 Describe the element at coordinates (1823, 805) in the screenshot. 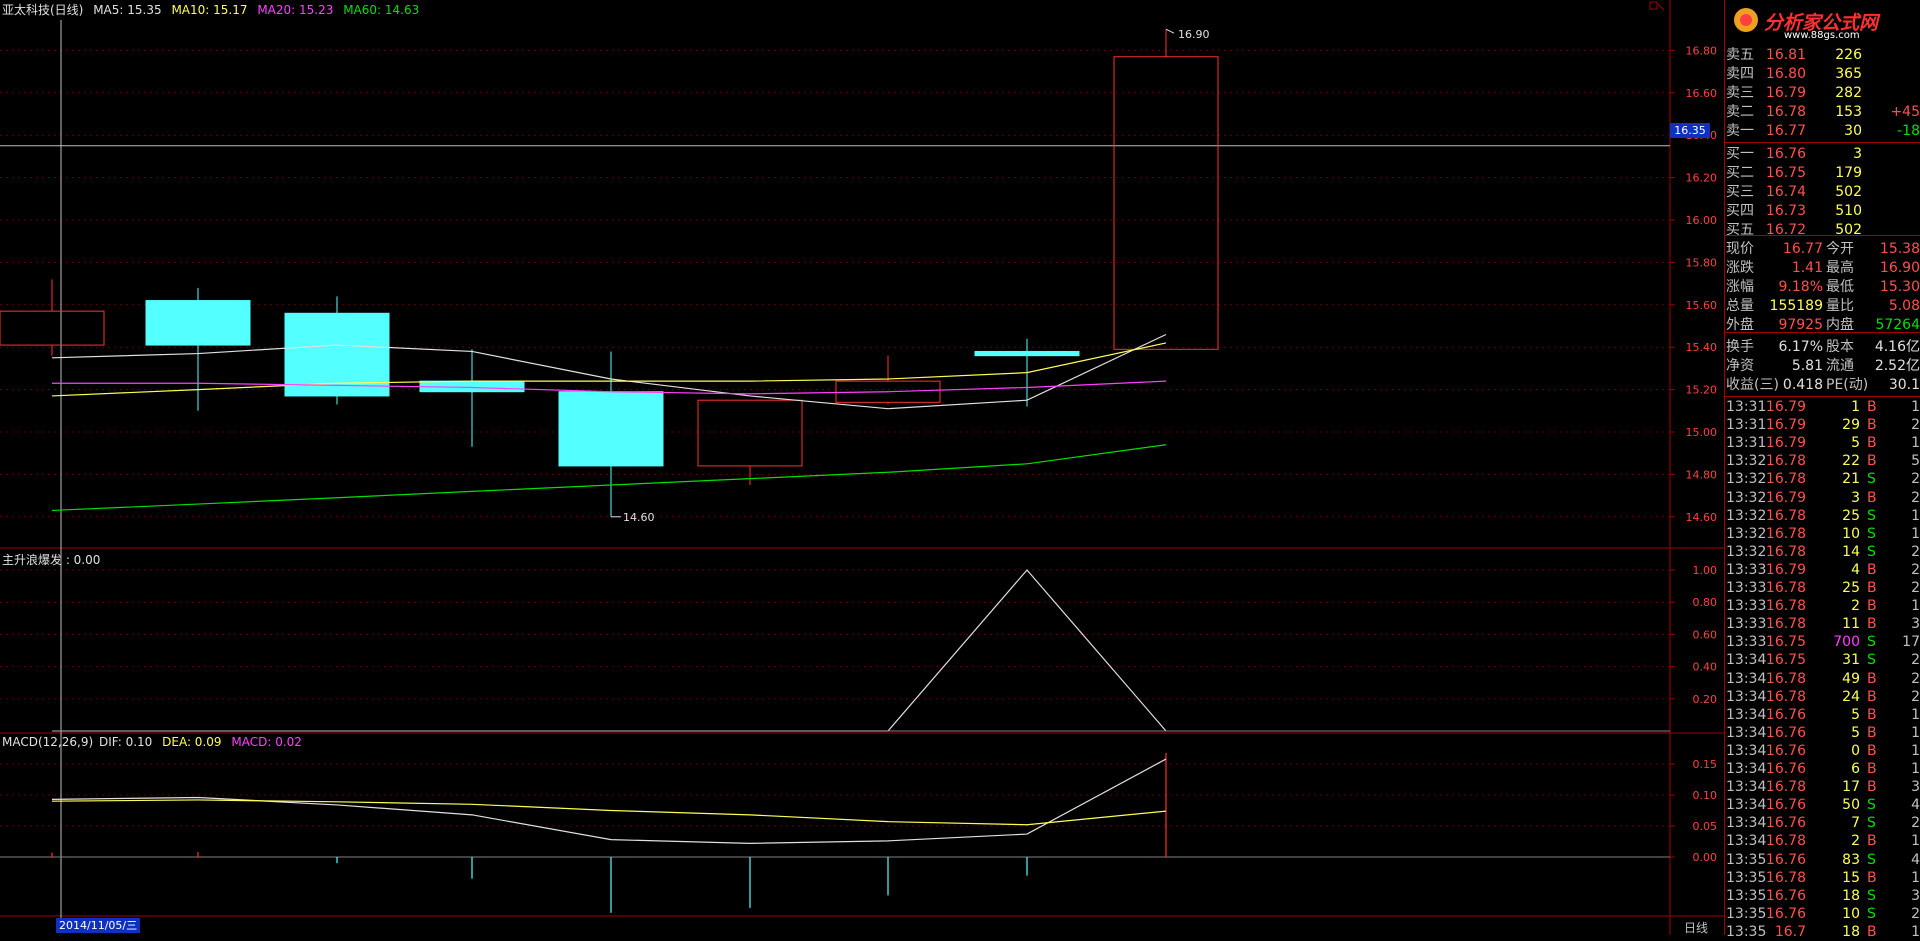

I see `tick-row: 13:34 16.76 50 S 4` at that location.